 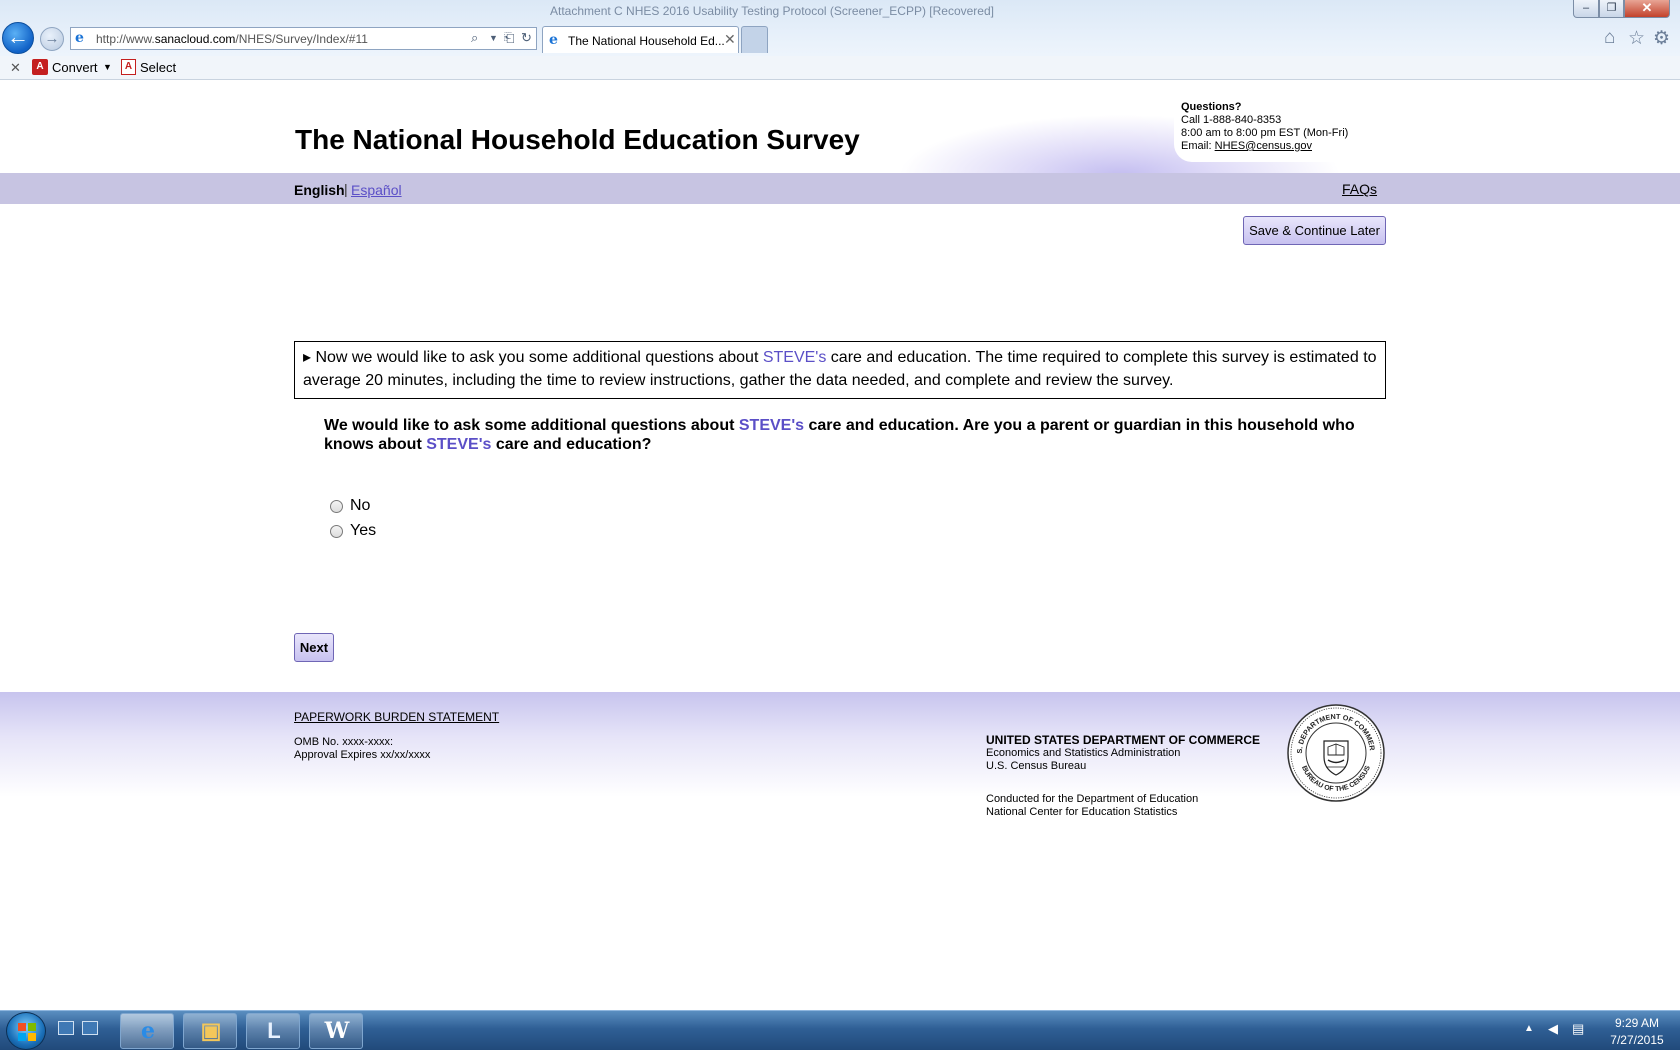 What do you see at coordinates (1637, 1040) in the screenshot?
I see `clock-date: 7/27/2015` at bounding box center [1637, 1040].